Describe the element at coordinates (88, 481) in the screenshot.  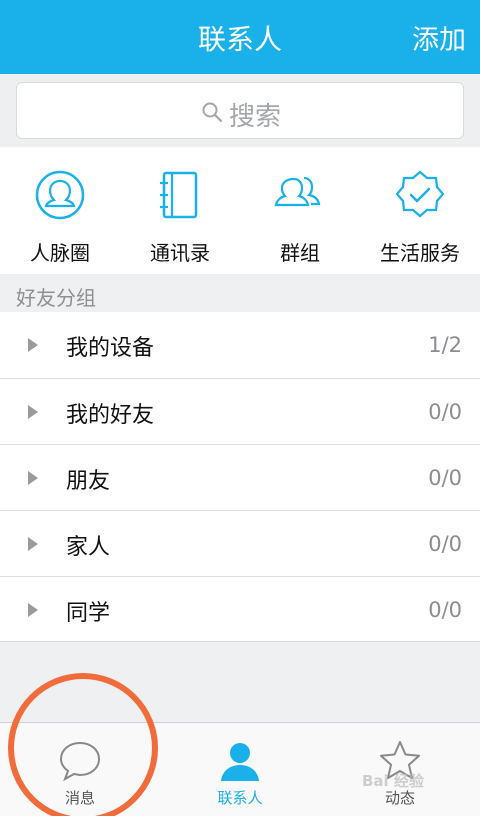
I see `group-name: 朋友` at that location.